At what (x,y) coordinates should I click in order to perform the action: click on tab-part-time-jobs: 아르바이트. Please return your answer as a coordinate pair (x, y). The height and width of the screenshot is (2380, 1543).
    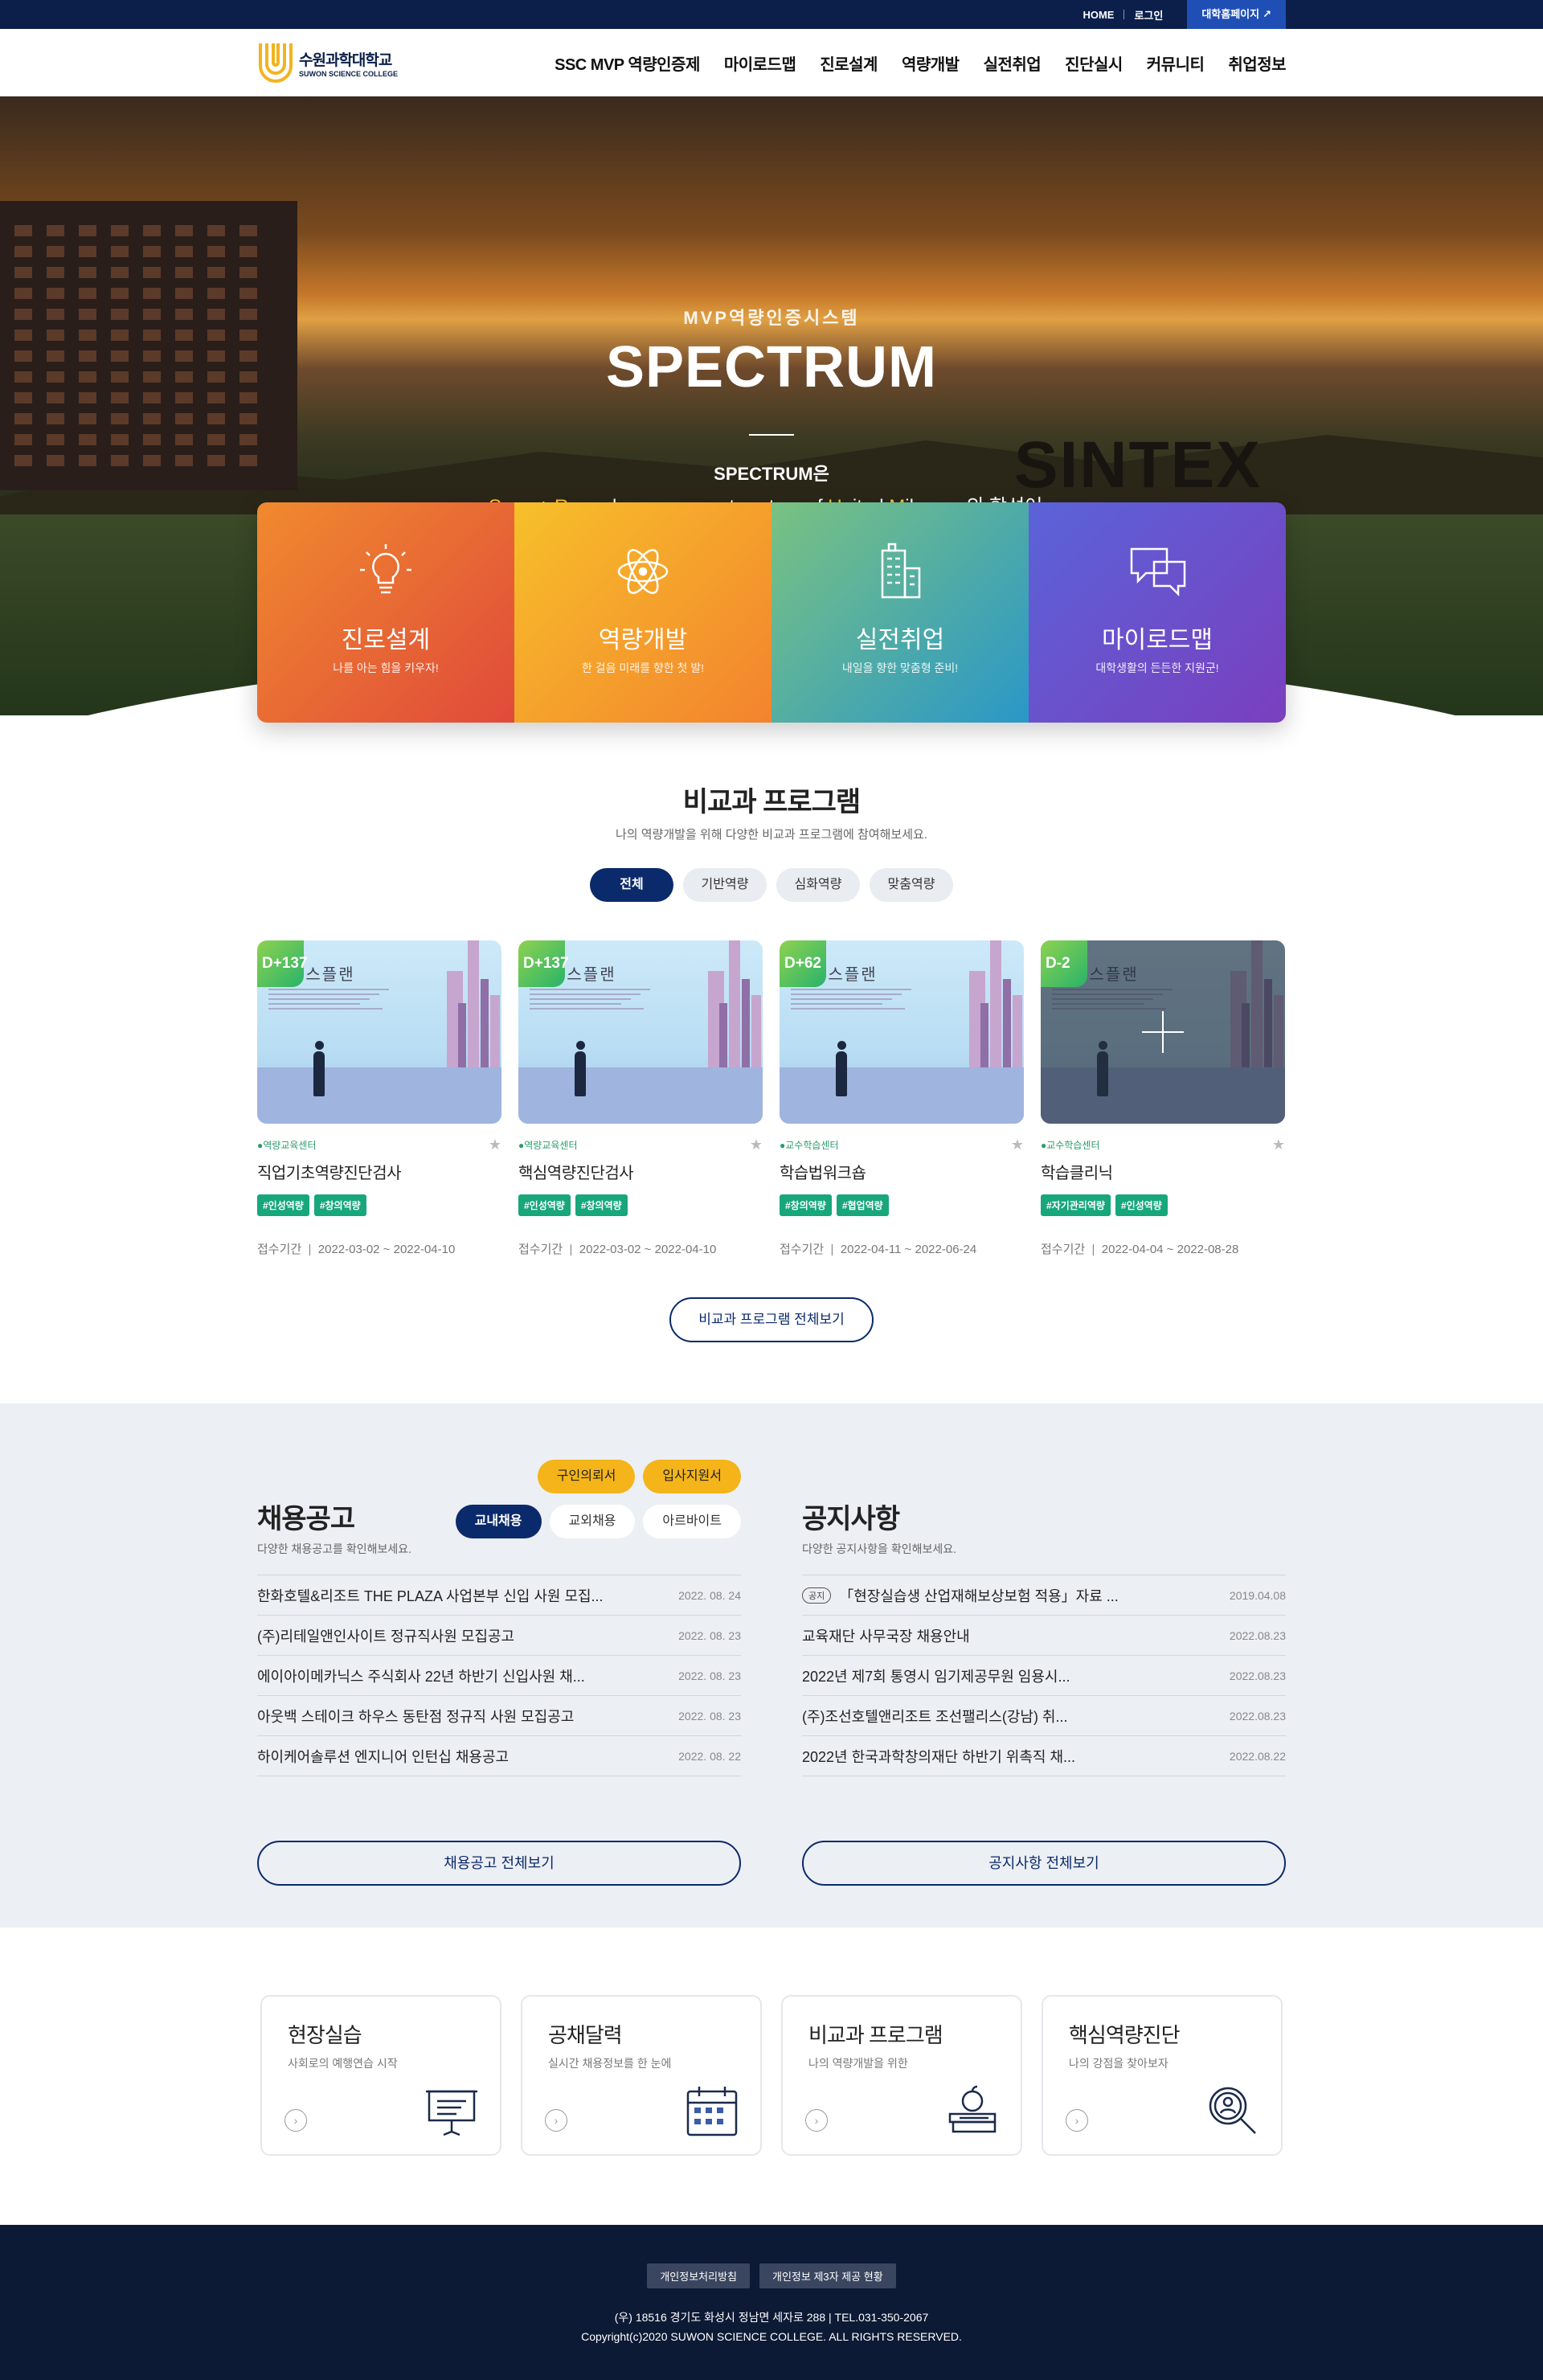
    Looking at the image, I should click on (692, 1521).